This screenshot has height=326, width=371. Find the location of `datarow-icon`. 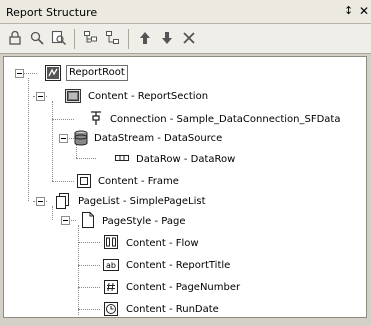

datarow-icon is located at coordinates (122, 158).